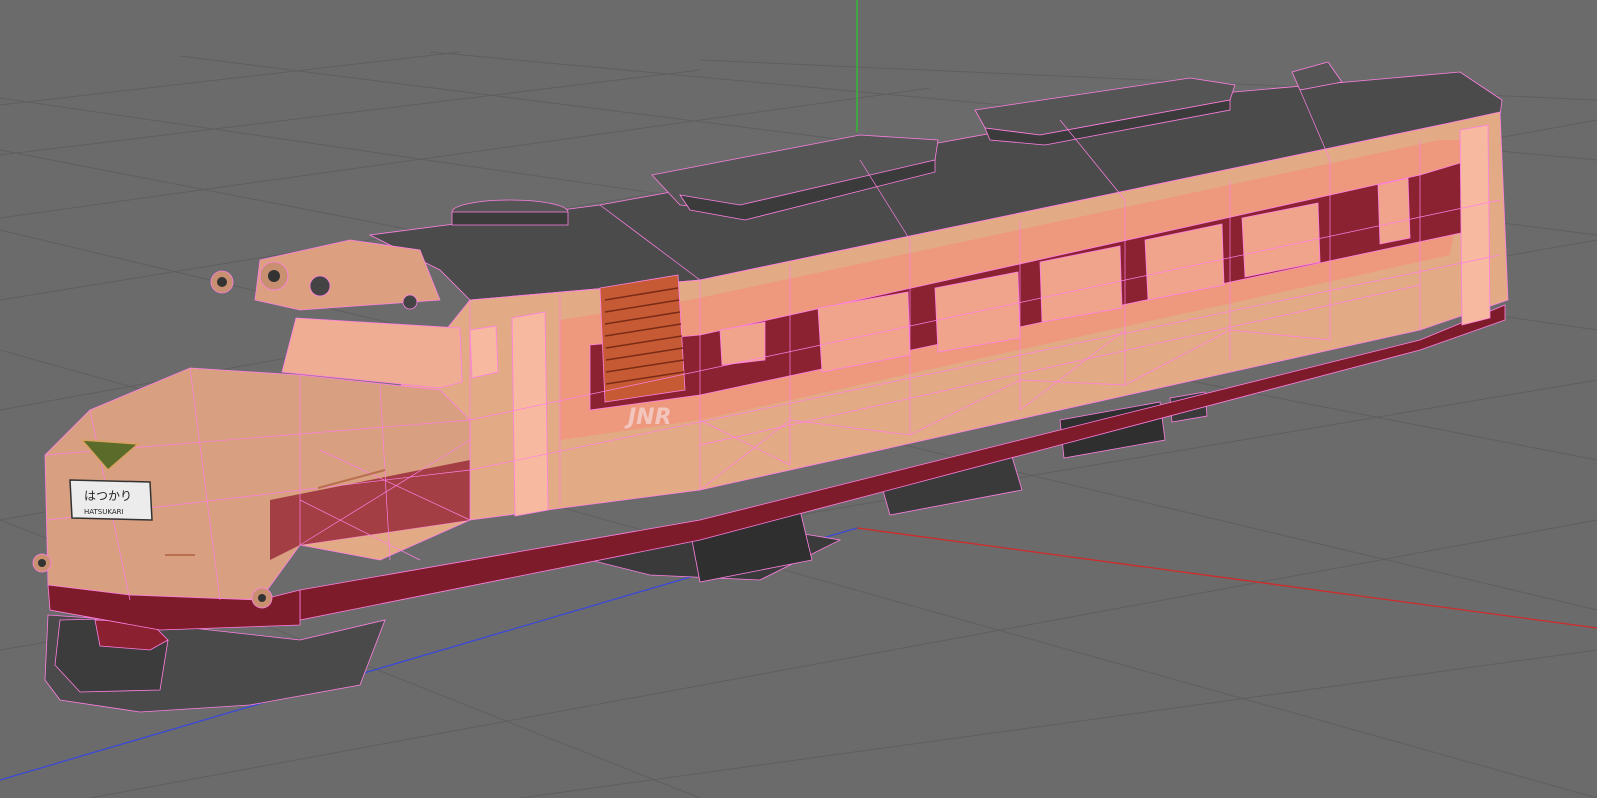 This screenshot has height=798, width=1597. I want to click on side-door, so click(530, 414).